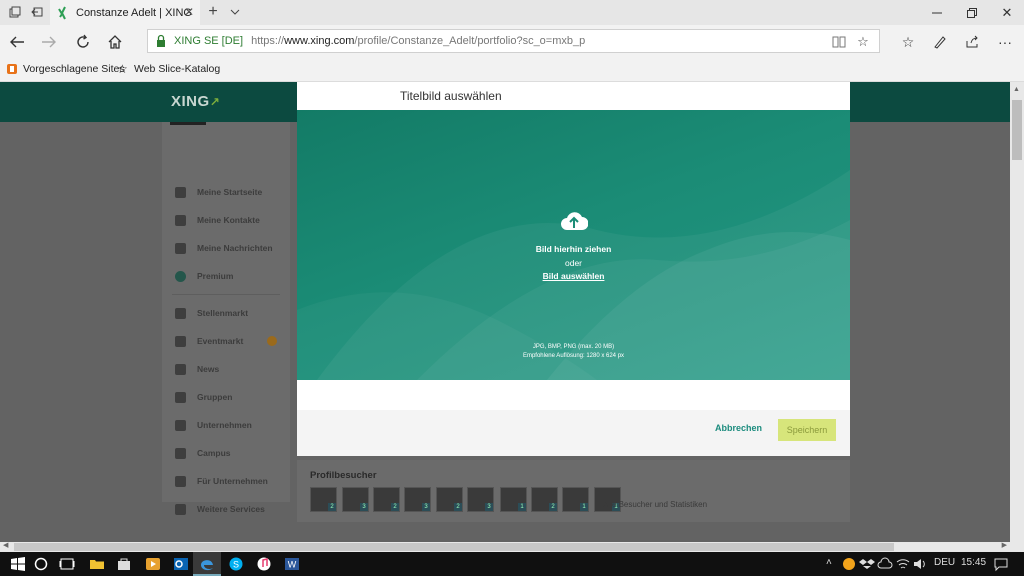  Describe the element at coordinates (908, 42) in the screenshot. I see `favorites-hub-icon: ☆` at that location.